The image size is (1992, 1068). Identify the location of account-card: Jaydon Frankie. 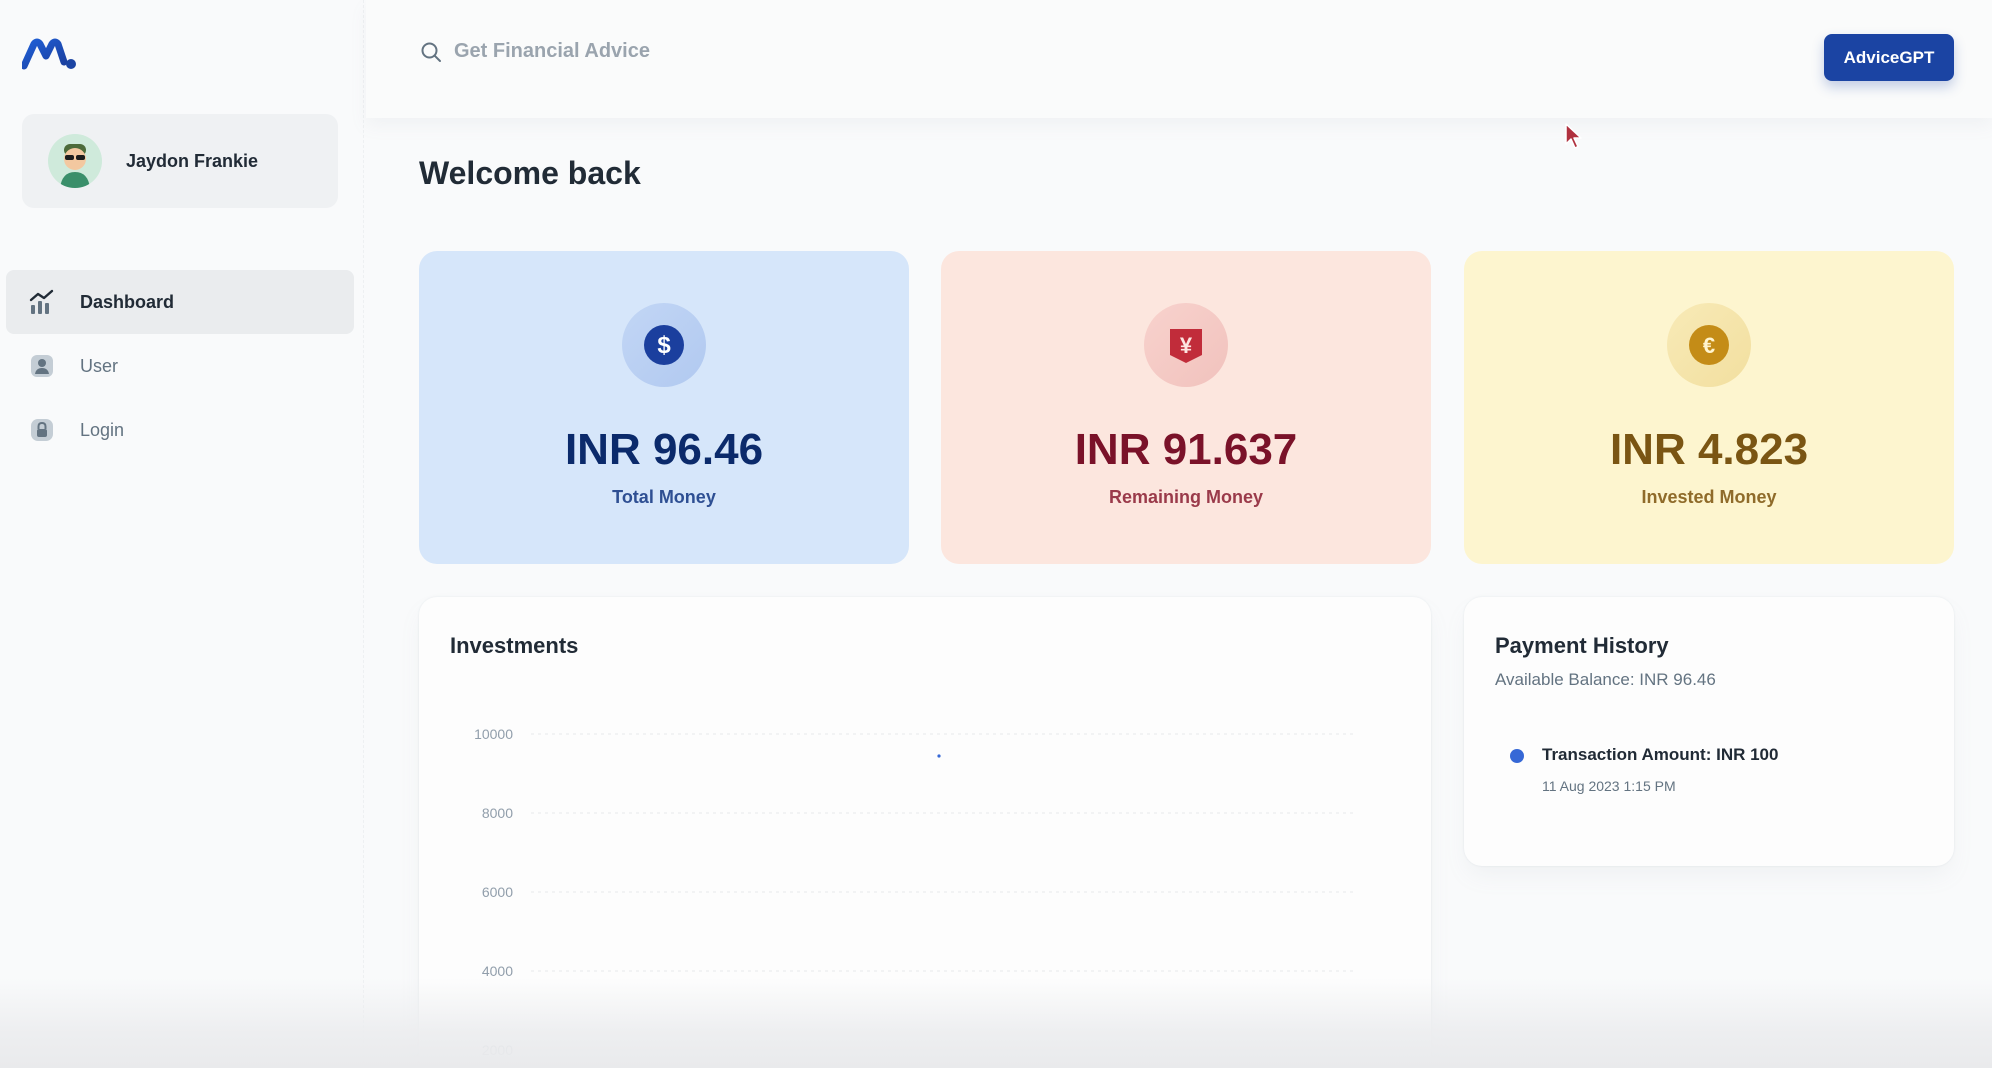
(180, 161).